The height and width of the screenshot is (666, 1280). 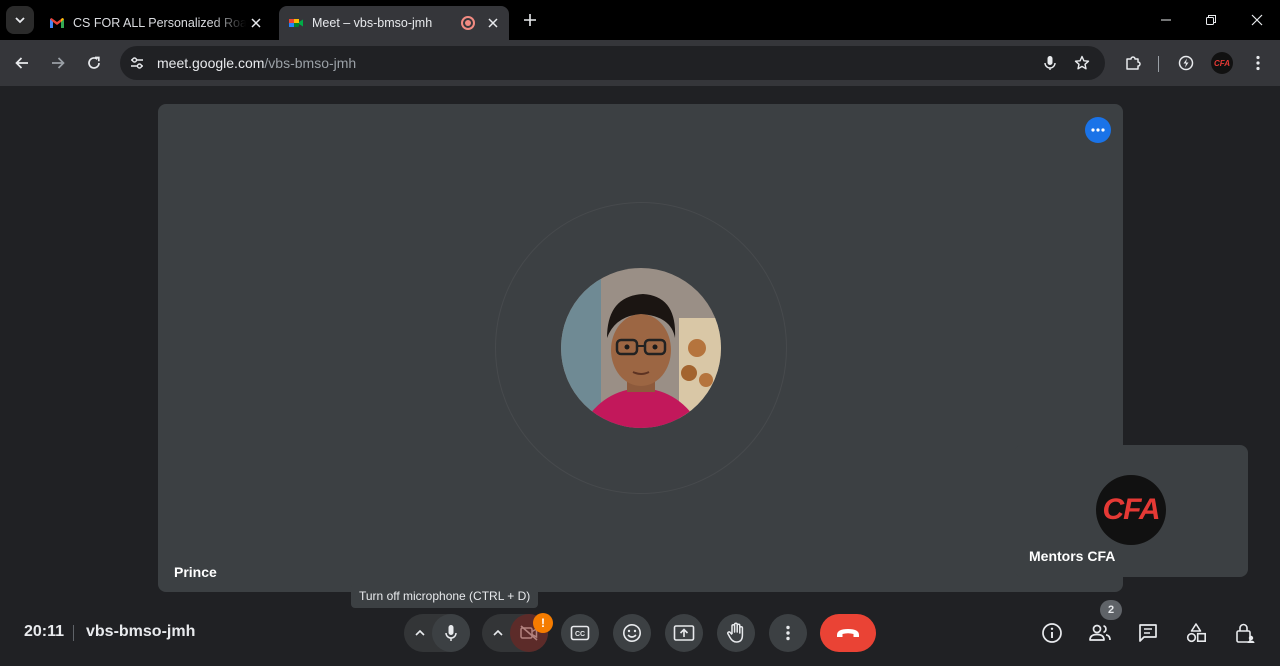 What do you see at coordinates (543, 623) in the screenshot?
I see `camera-warning-badge: !` at bounding box center [543, 623].